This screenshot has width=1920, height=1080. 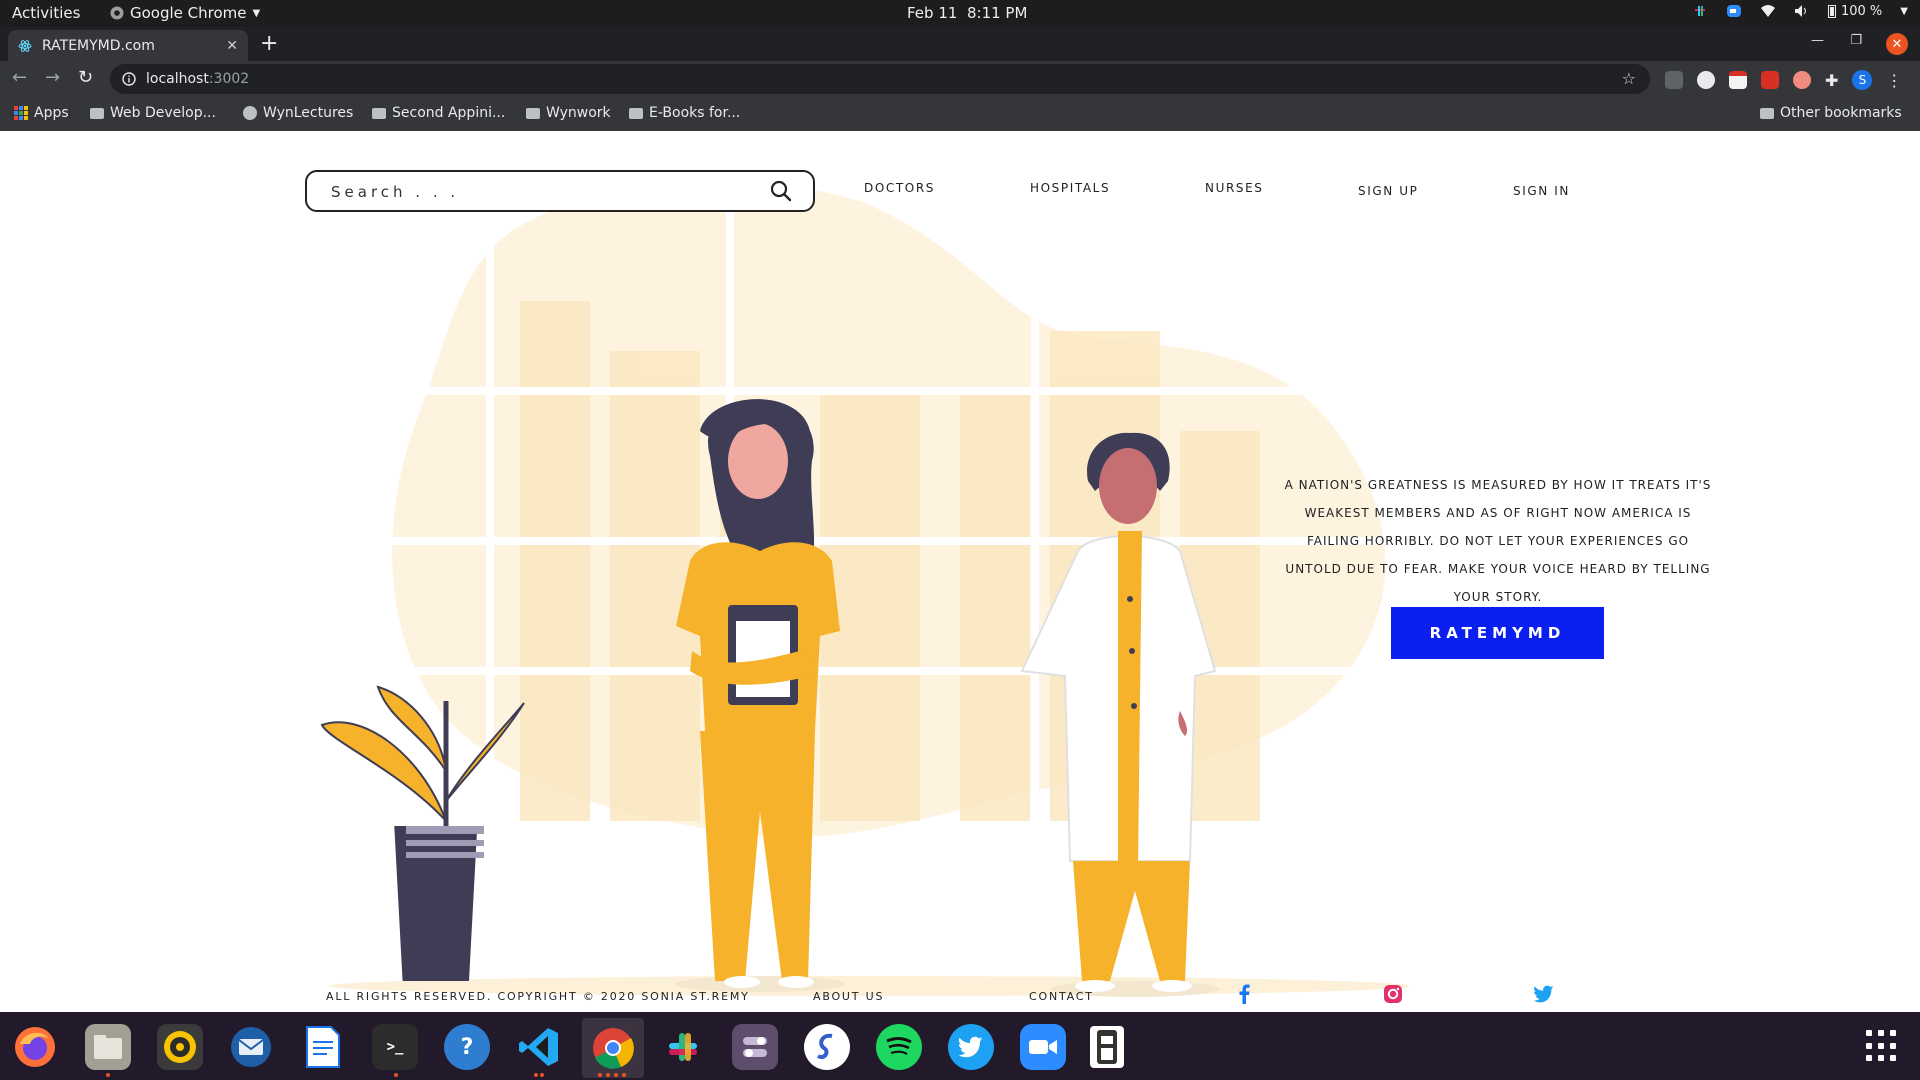 I want to click on nav-doctors: DOCTORS, so click(x=899, y=188).